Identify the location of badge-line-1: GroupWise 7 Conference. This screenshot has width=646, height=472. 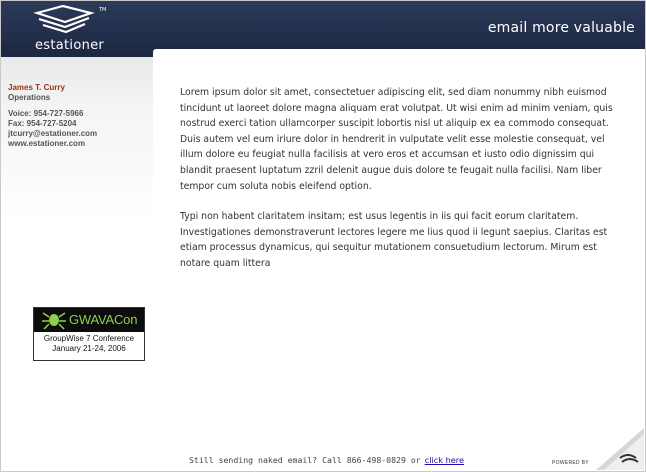
(89, 338).